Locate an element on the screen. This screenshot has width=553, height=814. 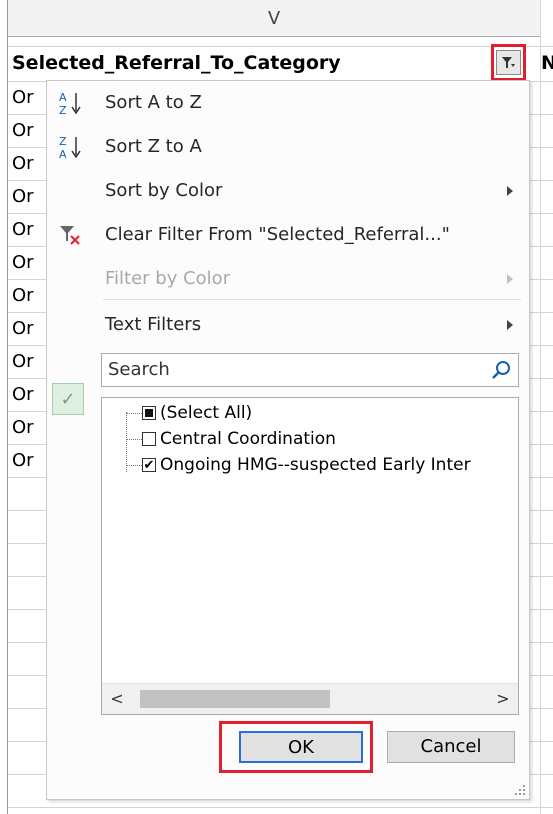
menu-item-label: Filter by Color is located at coordinates (168, 278).